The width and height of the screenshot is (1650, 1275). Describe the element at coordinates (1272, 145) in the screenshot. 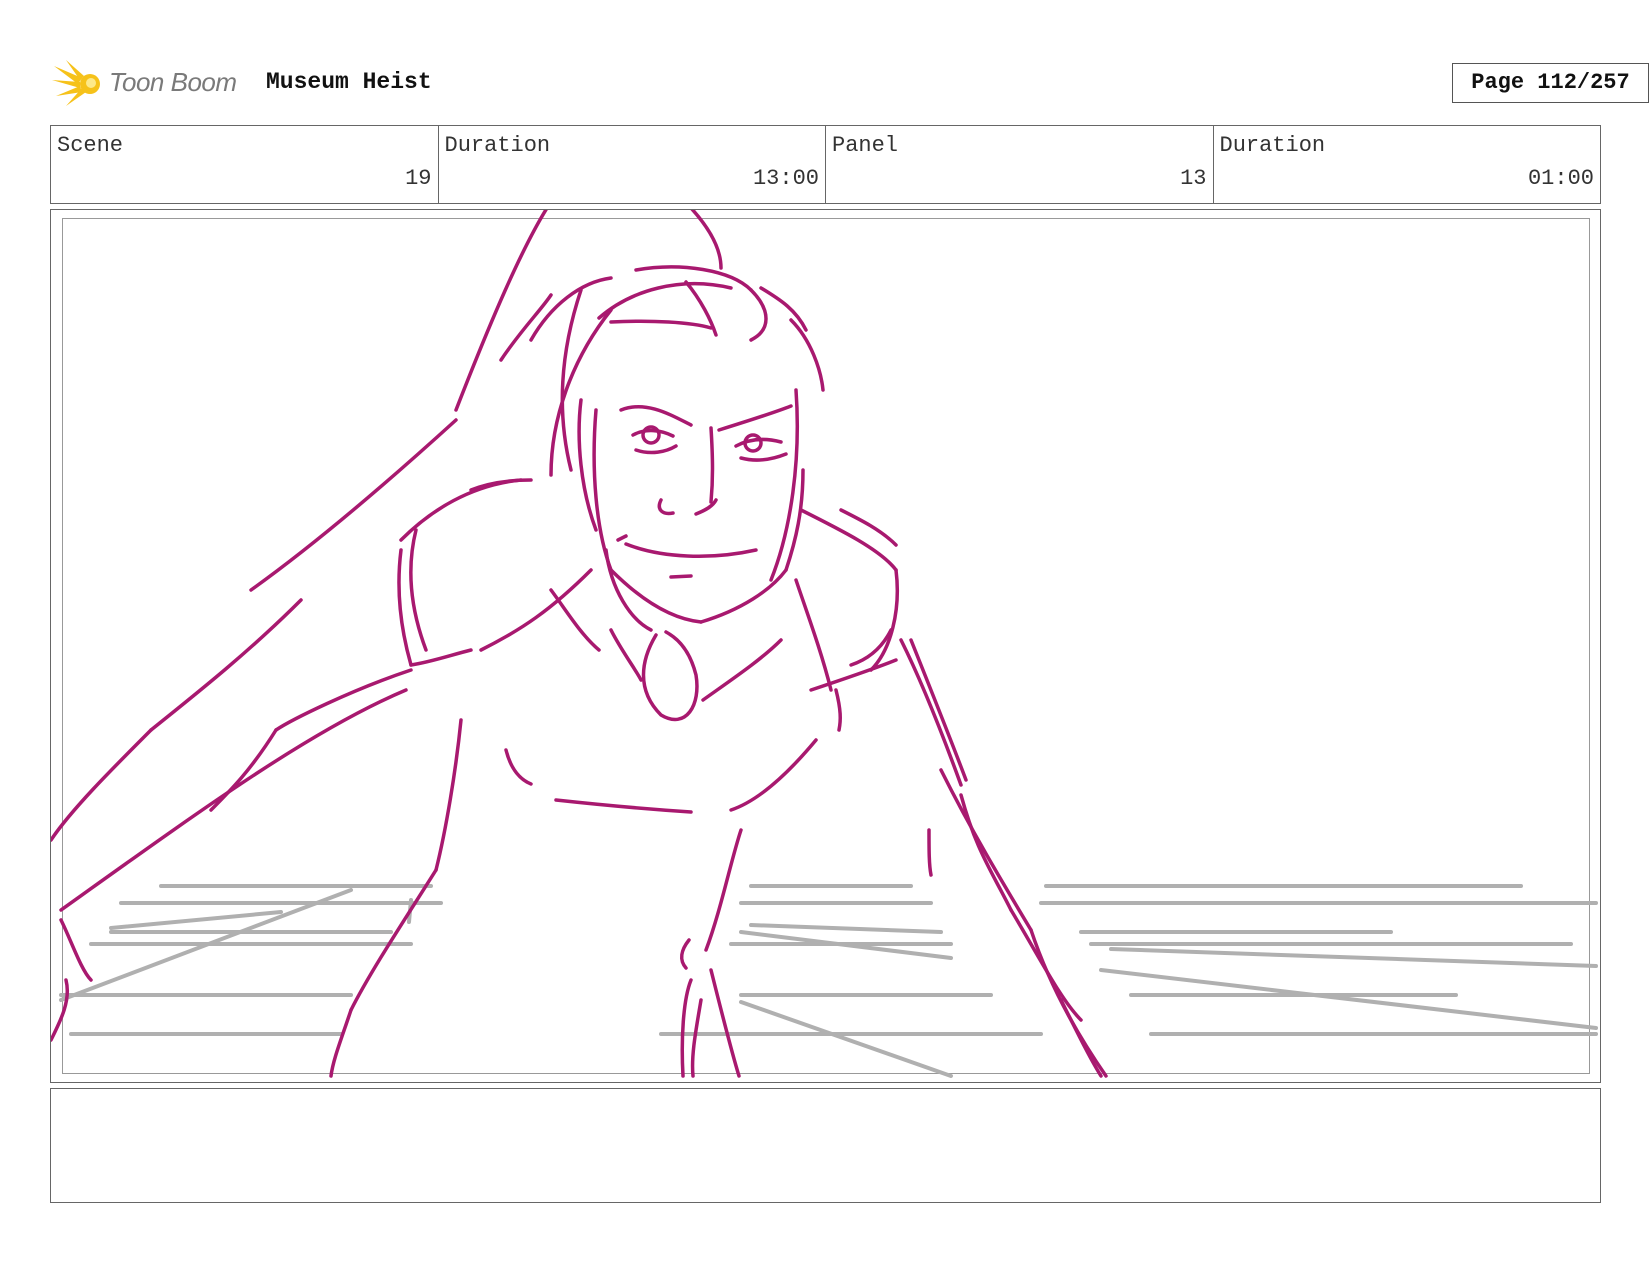

I see `panel-duration-label: Duration` at that location.